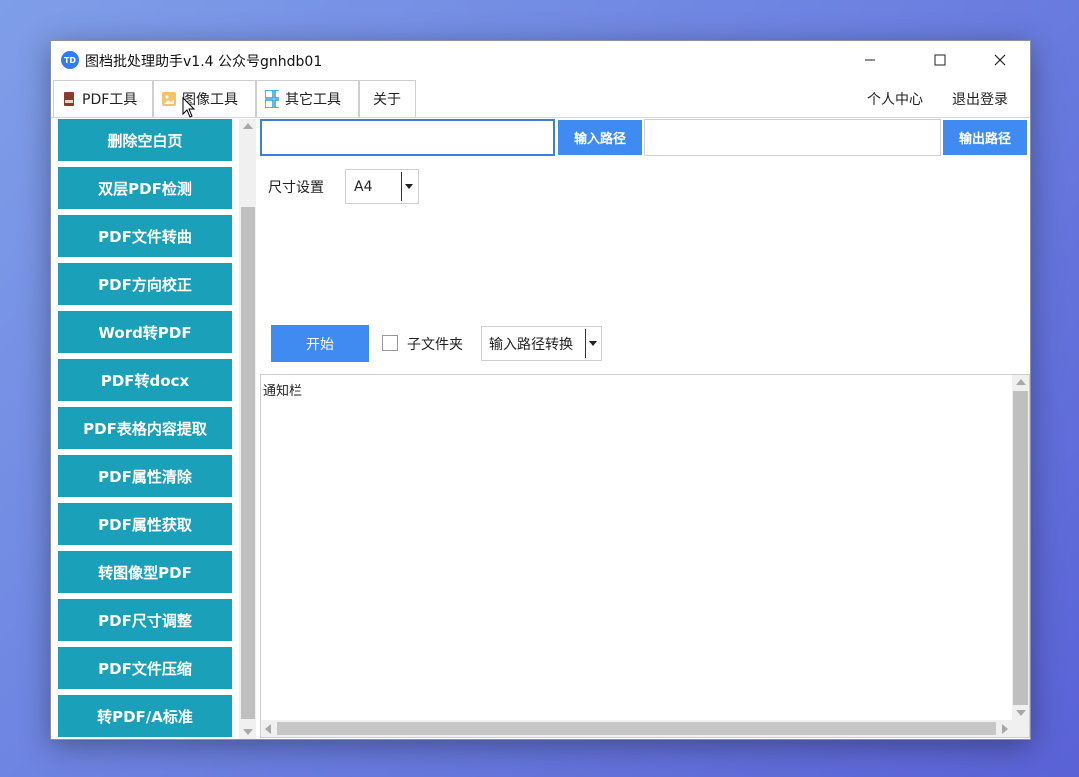 Image resolution: width=1079 pixels, height=777 pixels. What do you see at coordinates (980, 99) in the screenshot?
I see `logout-link: 退出登录` at bounding box center [980, 99].